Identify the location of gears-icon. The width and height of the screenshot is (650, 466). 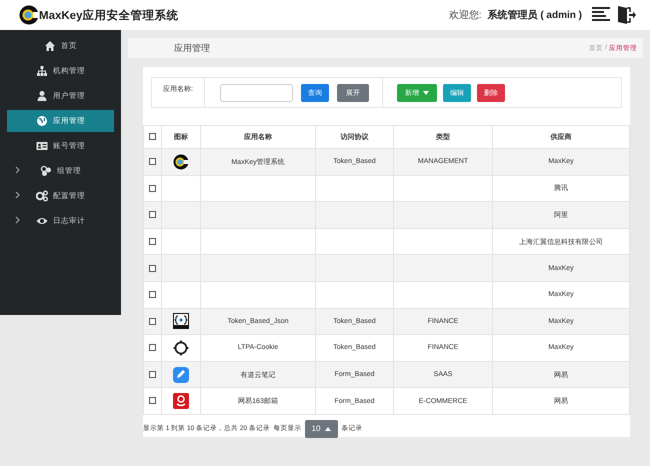
(42, 196).